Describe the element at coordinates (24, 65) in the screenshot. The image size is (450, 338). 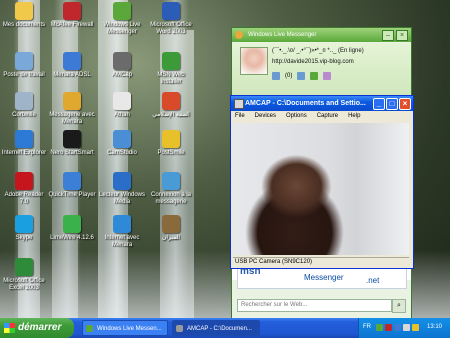
I see `desktop-icon: Poste de travail` at that location.